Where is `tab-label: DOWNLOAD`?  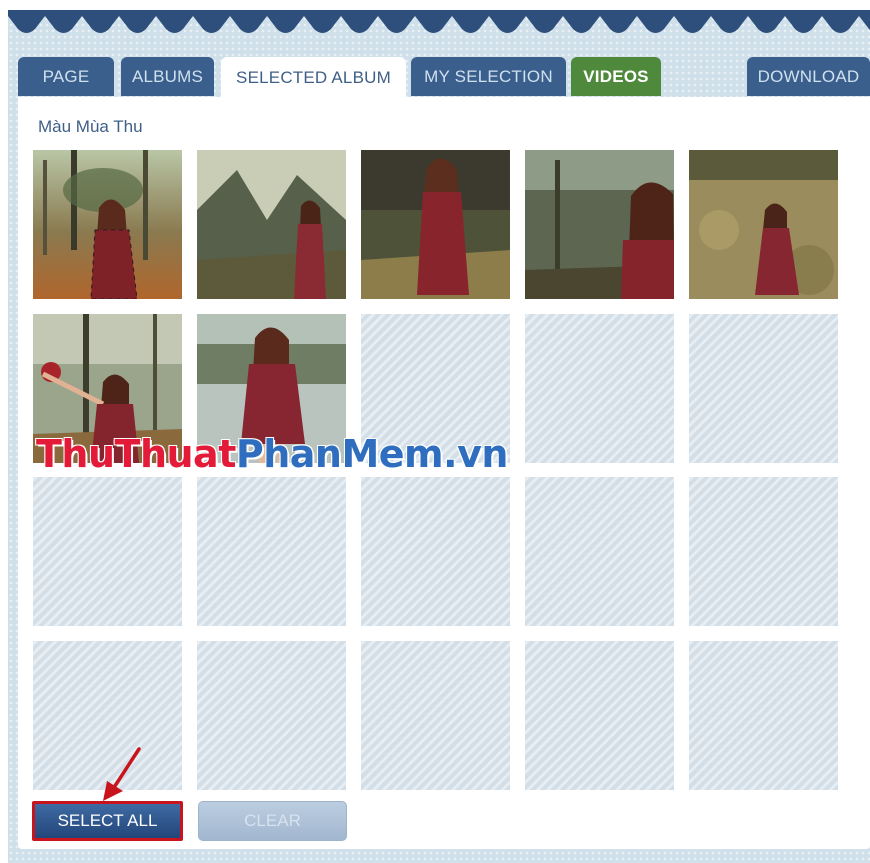 tab-label: DOWNLOAD is located at coordinates (808, 76).